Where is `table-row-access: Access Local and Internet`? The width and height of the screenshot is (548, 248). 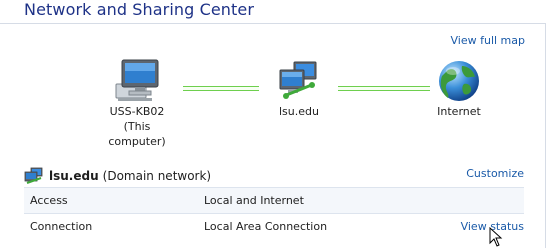
table-row-access: Access Local and Internet is located at coordinates (274, 200).